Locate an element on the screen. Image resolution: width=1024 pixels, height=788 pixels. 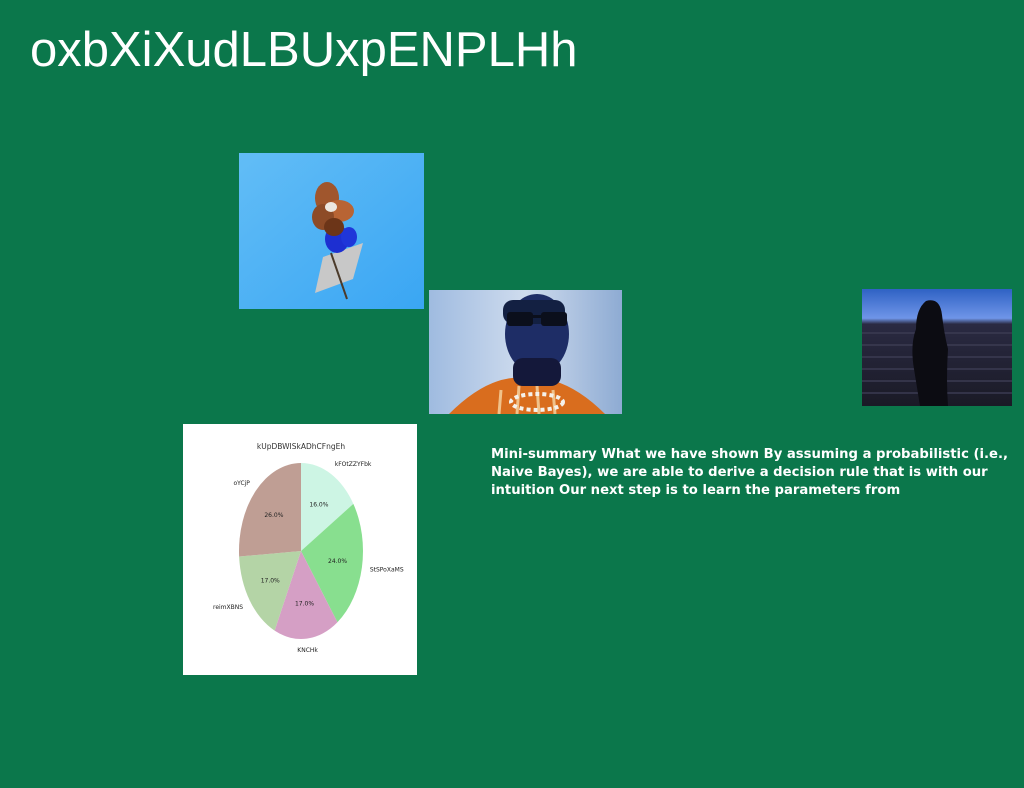
pie-pct-label-4: 26.0% is located at coordinates (273, 515).